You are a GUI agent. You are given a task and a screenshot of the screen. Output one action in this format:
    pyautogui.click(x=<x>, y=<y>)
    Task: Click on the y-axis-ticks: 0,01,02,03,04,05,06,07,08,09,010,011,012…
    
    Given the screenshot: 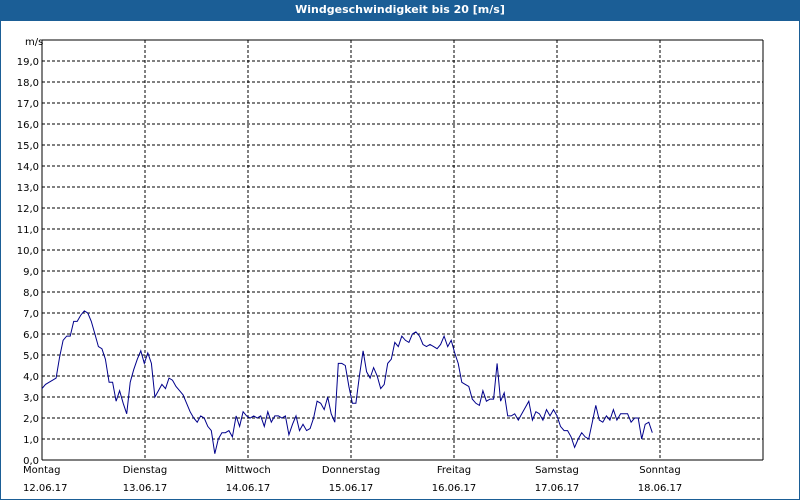 What is the action you would take?
    pyautogui.click(x=28, y=262)
    